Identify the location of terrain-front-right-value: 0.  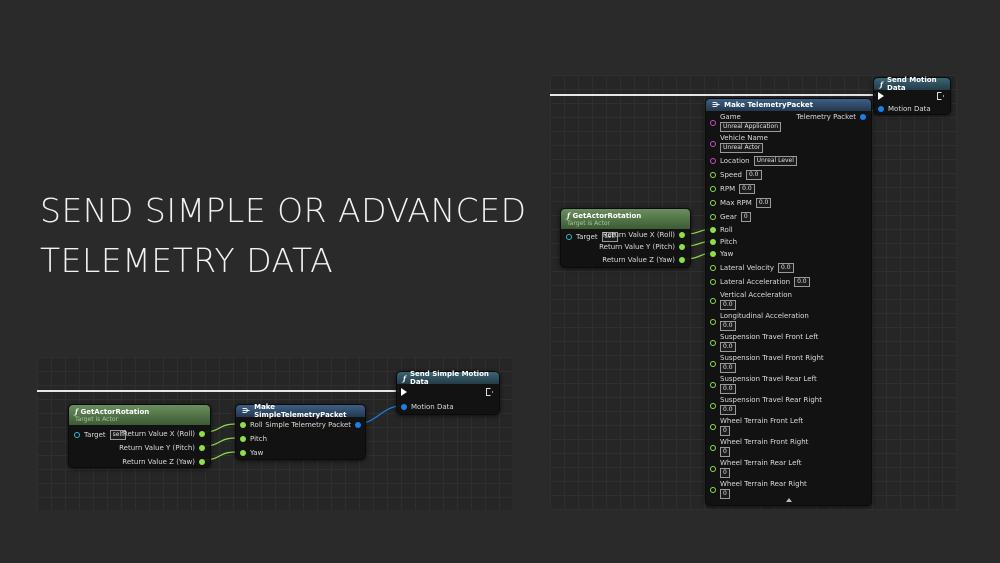
(725, 452).